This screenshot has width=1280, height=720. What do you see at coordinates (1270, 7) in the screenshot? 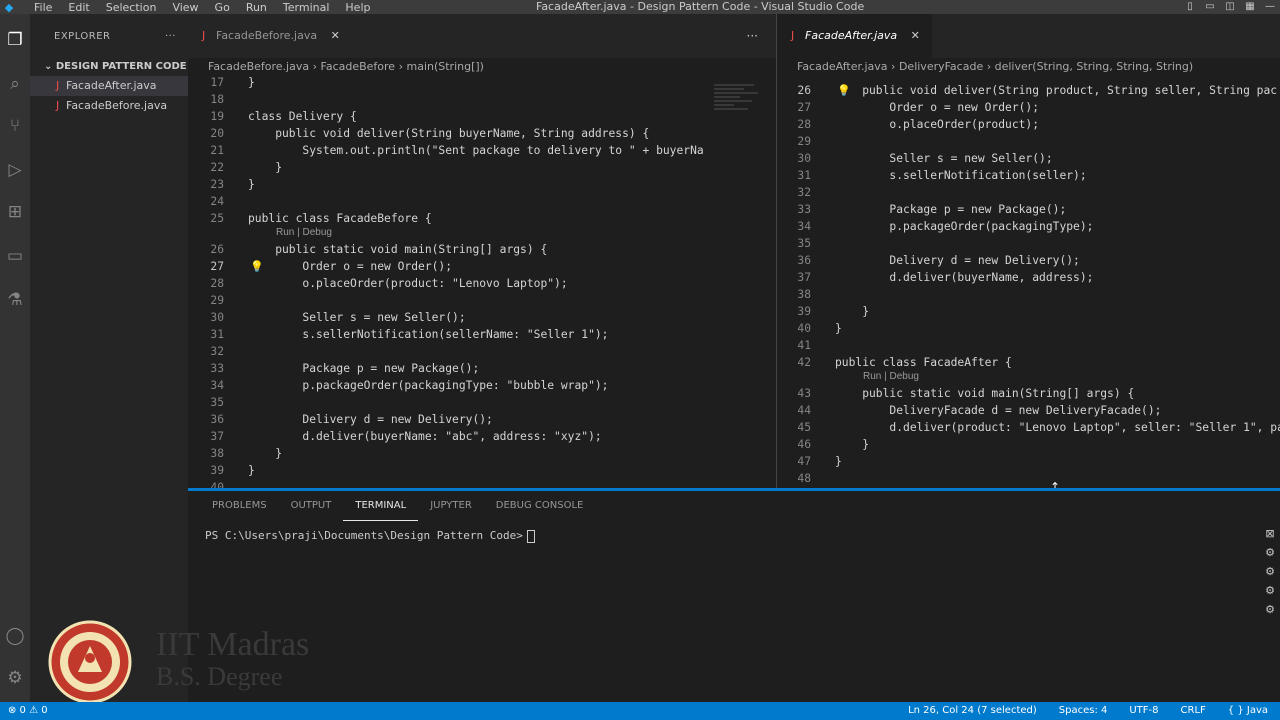
I see `minimize-icon: —` at bounding box center [1270, 7].